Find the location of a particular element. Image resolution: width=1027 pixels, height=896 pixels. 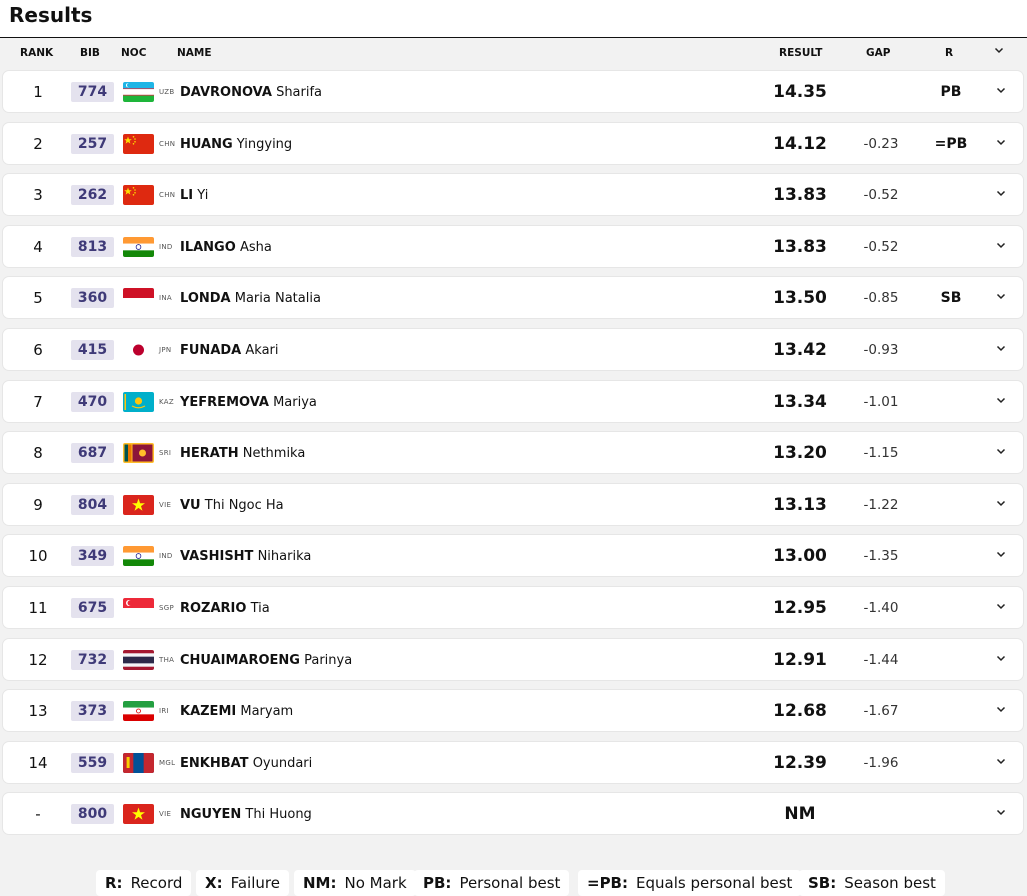

table-row: 2 257 CHN HUANG Yingying 14.12 -0.23 =PB is located at coordinates (513, 143).